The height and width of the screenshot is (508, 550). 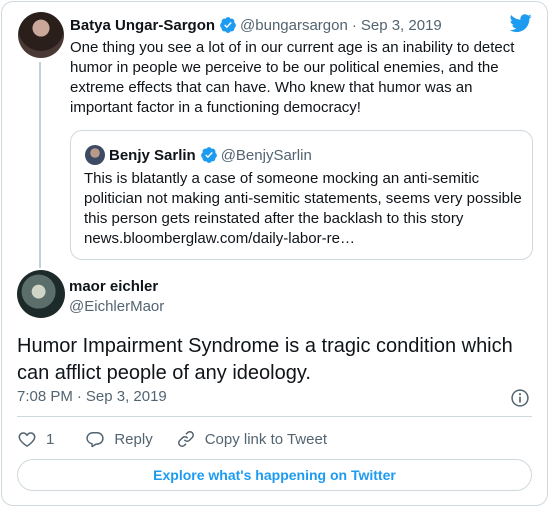 What do you see at coordinates (152, 155) in the screenshot?
I see `quoted-author-name: Benjy Sarlin` at bounding box center [152, 155].